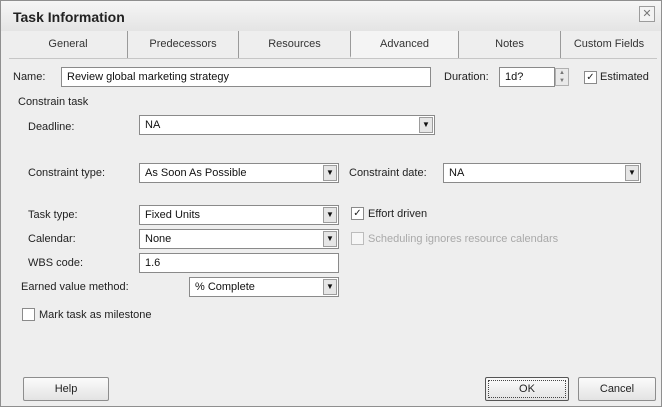  Describe the element at coordinates (56, 263) in the screenshot. I see `wbs-code-label: WBS code:` at that location.